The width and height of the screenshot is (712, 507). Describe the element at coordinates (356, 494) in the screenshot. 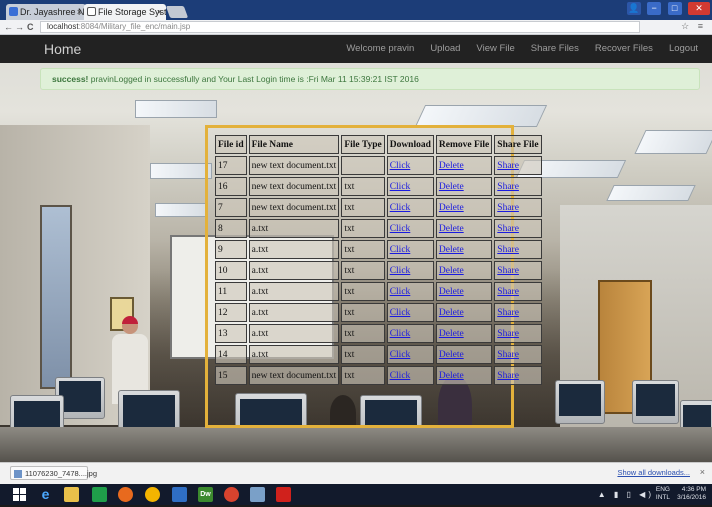

I see `windows-taskbar: e Dw ▲ ▮ ▯ ◀) ENG INTL 4:36 PM 3/16/2016` at that location.